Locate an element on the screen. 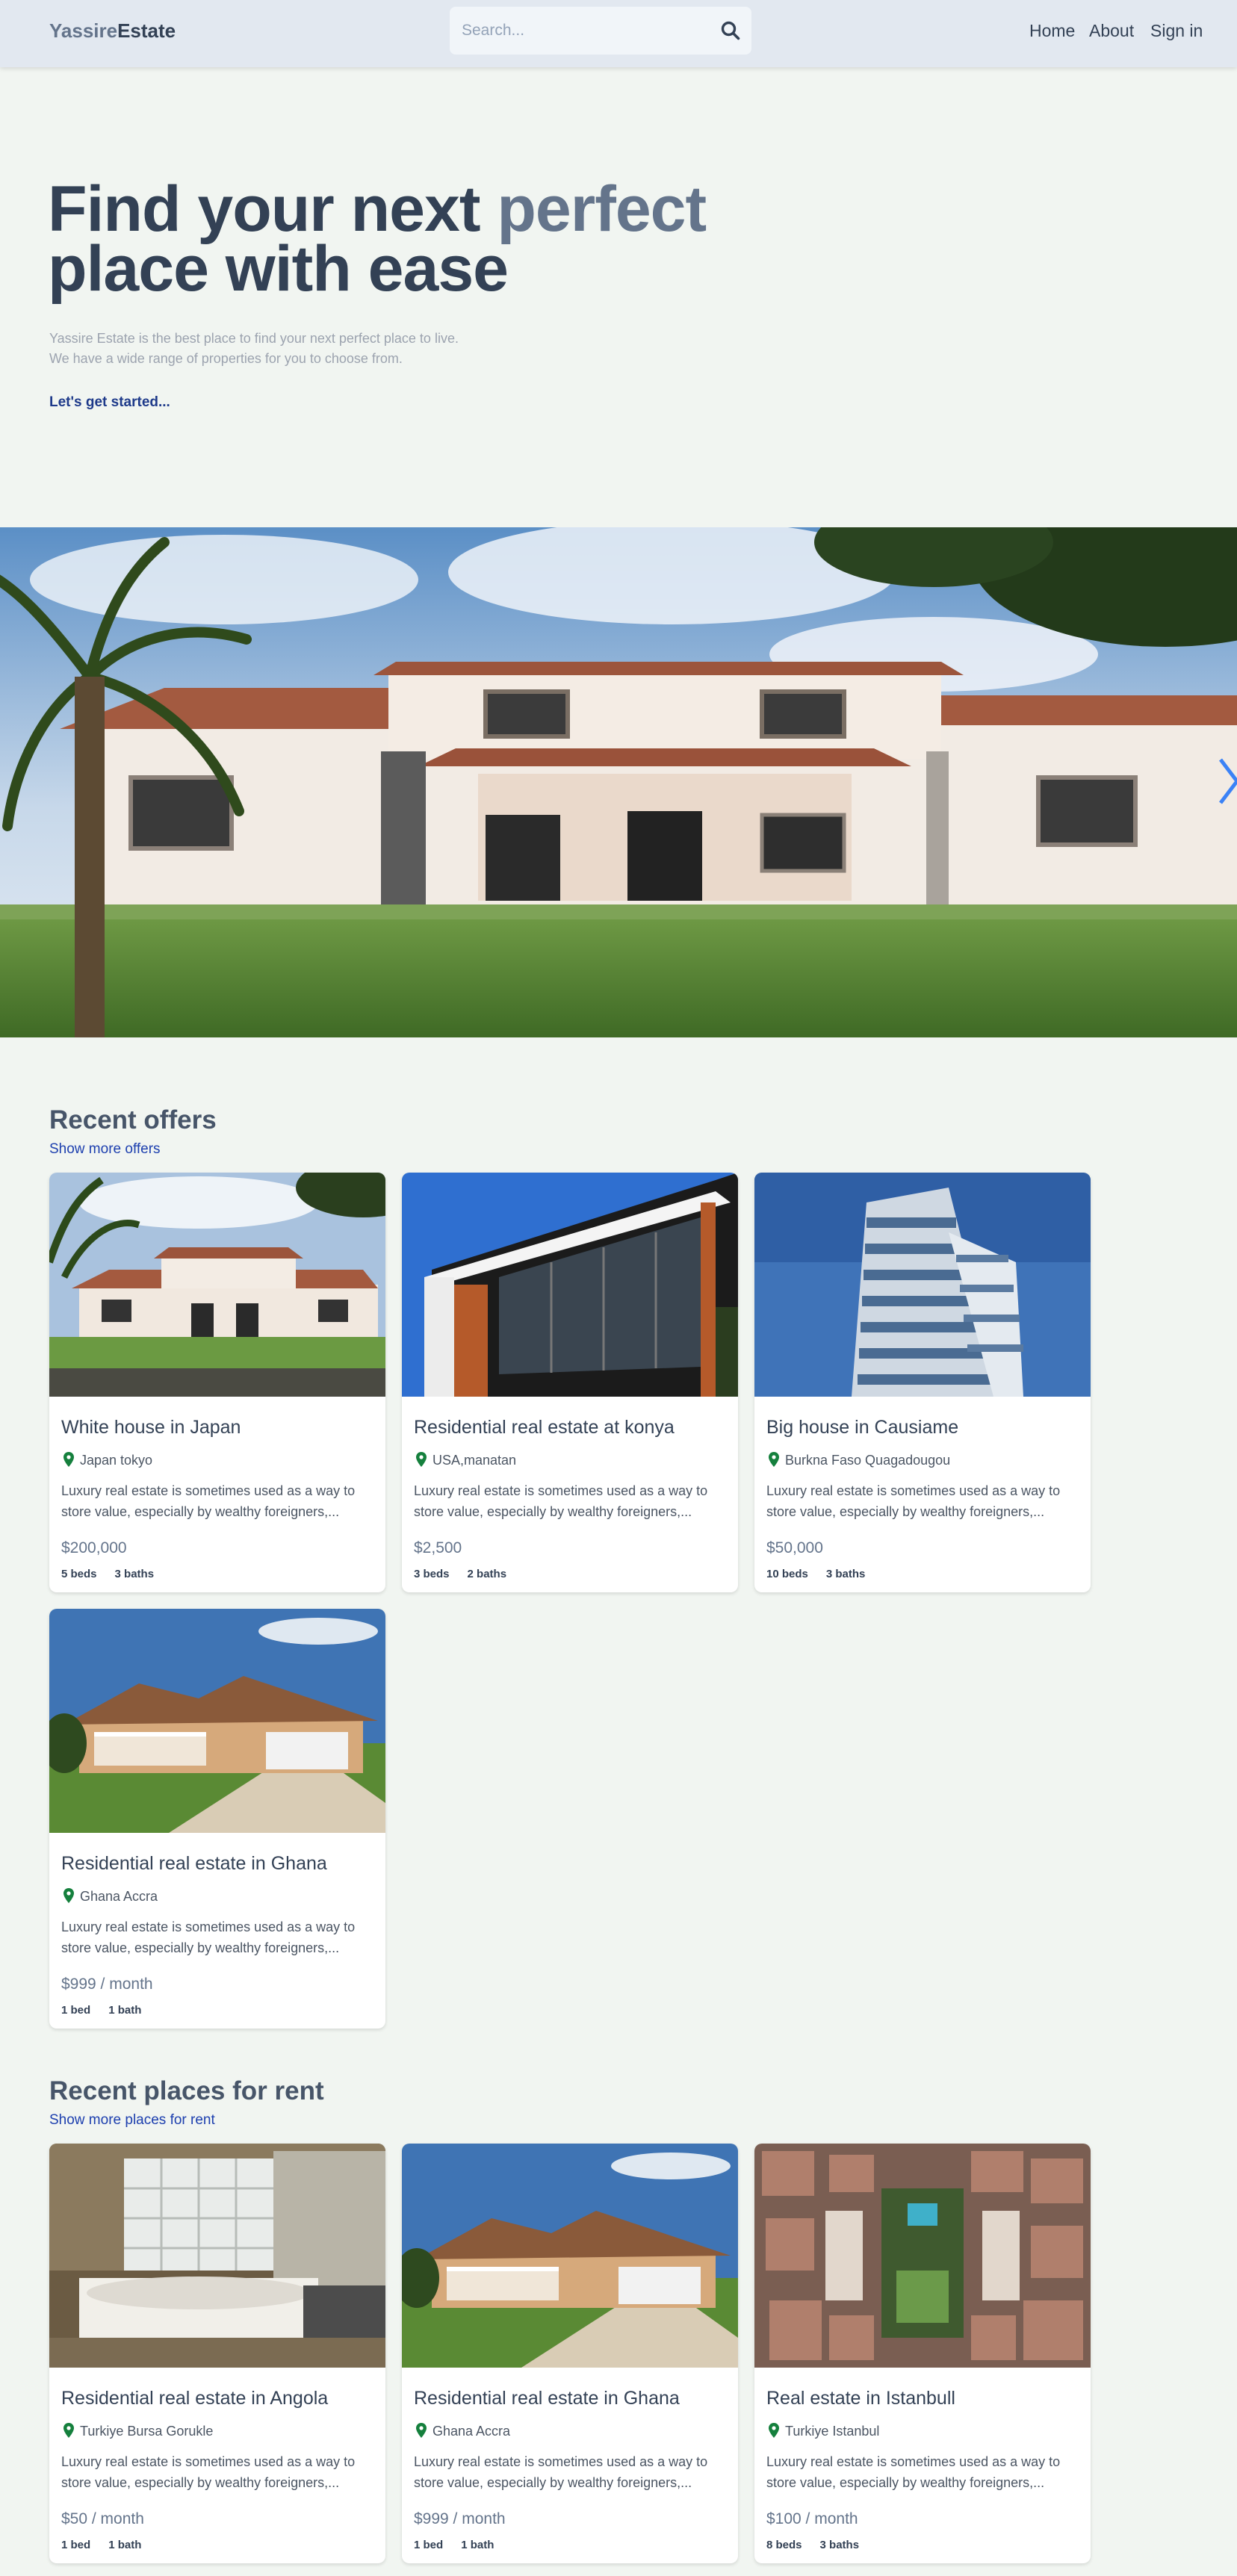 This screenshot has width=1237, height=2576. logo-part-1: Yassire is located at coordinates (83, 30).